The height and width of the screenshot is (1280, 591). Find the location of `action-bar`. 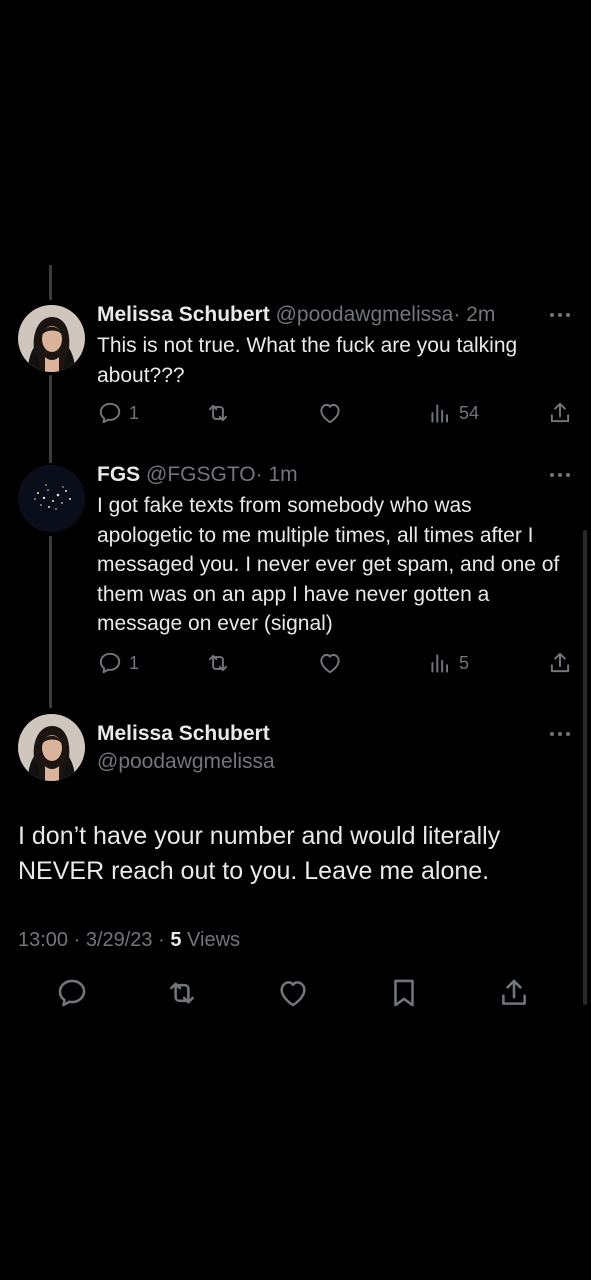

action-bar is located at coordinates (295, 996).